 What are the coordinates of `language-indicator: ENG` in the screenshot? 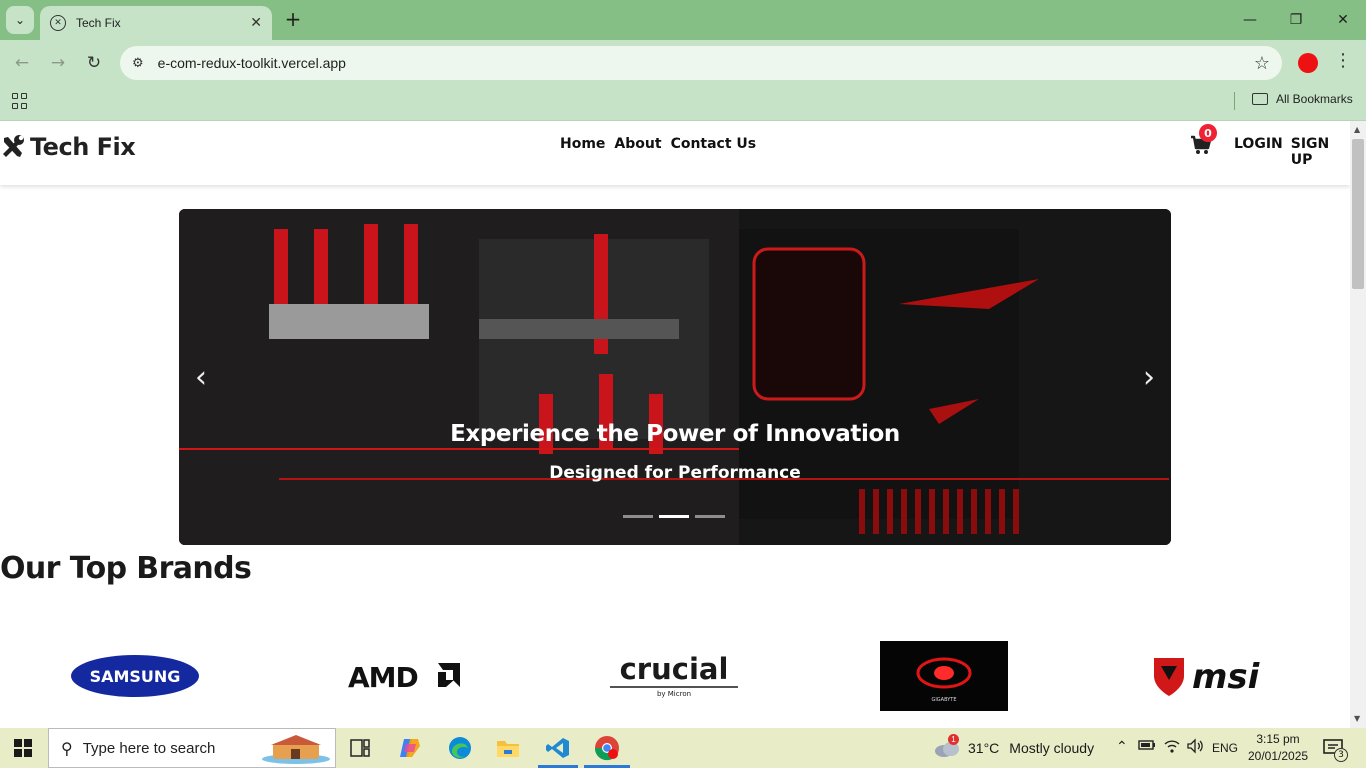 It's located at (1225, 748).